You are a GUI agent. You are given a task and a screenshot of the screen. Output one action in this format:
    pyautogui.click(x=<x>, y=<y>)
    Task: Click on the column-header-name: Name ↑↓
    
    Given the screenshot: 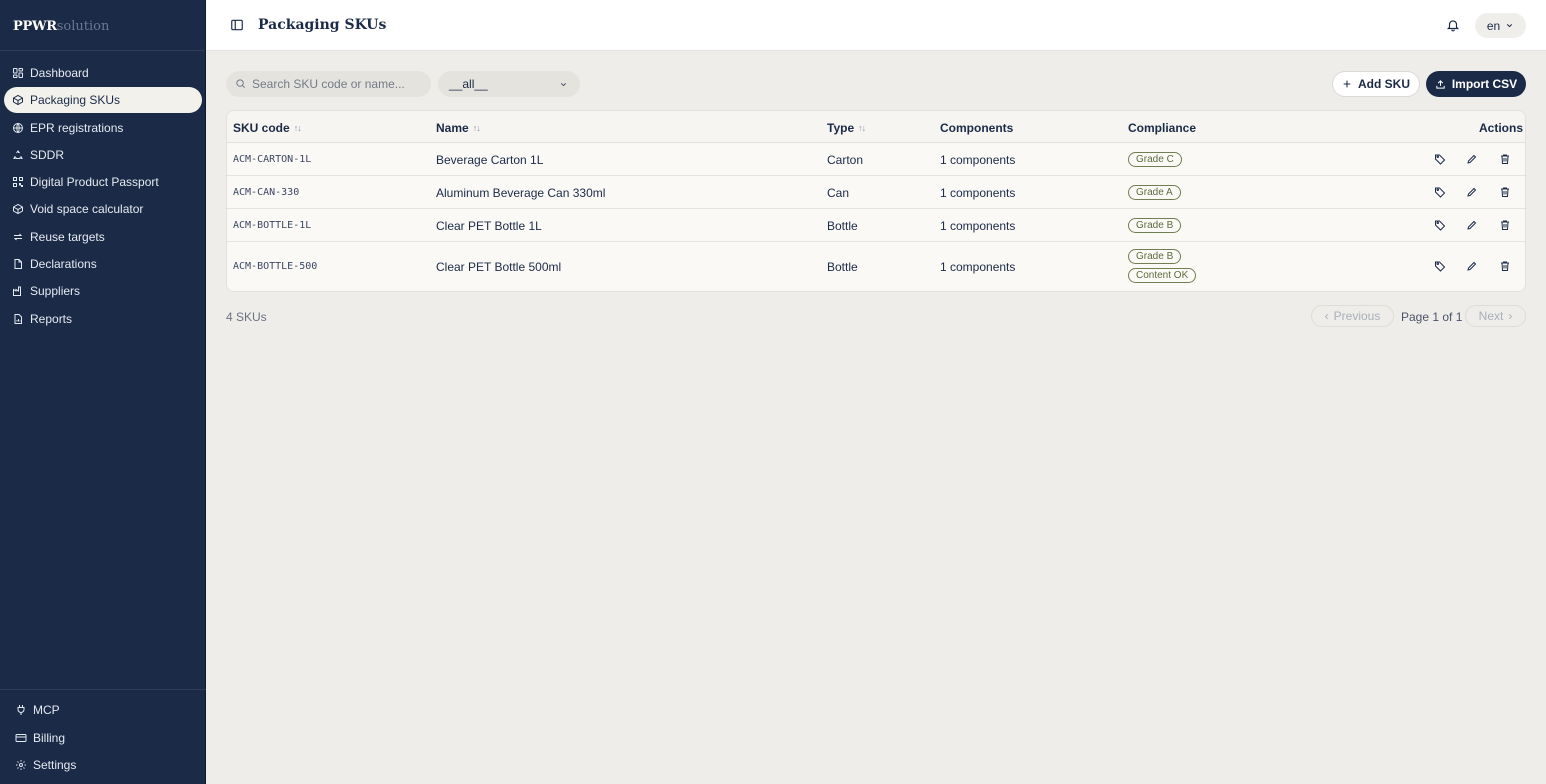 What is the action you would take?
    pyautogui.click(x=458, y=128)
    